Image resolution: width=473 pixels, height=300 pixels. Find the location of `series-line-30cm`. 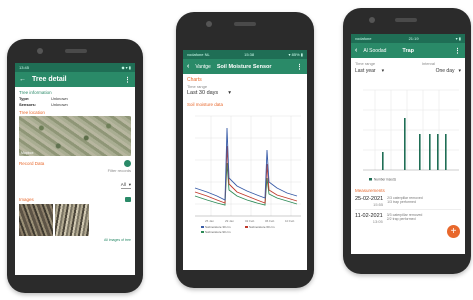

series-line-30cm is located at coordinates (246, 164).